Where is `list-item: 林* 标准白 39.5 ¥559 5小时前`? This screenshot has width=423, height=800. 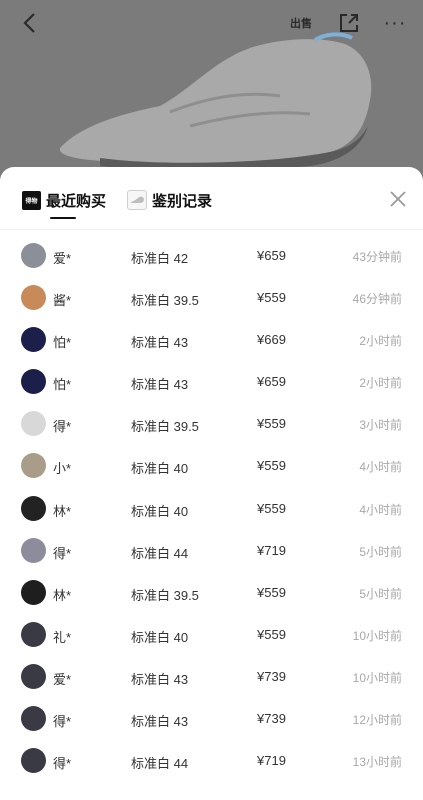 list-item: 林* 标准白 39.5 ¥559 5小时前 is located at coordinates (211, 593).